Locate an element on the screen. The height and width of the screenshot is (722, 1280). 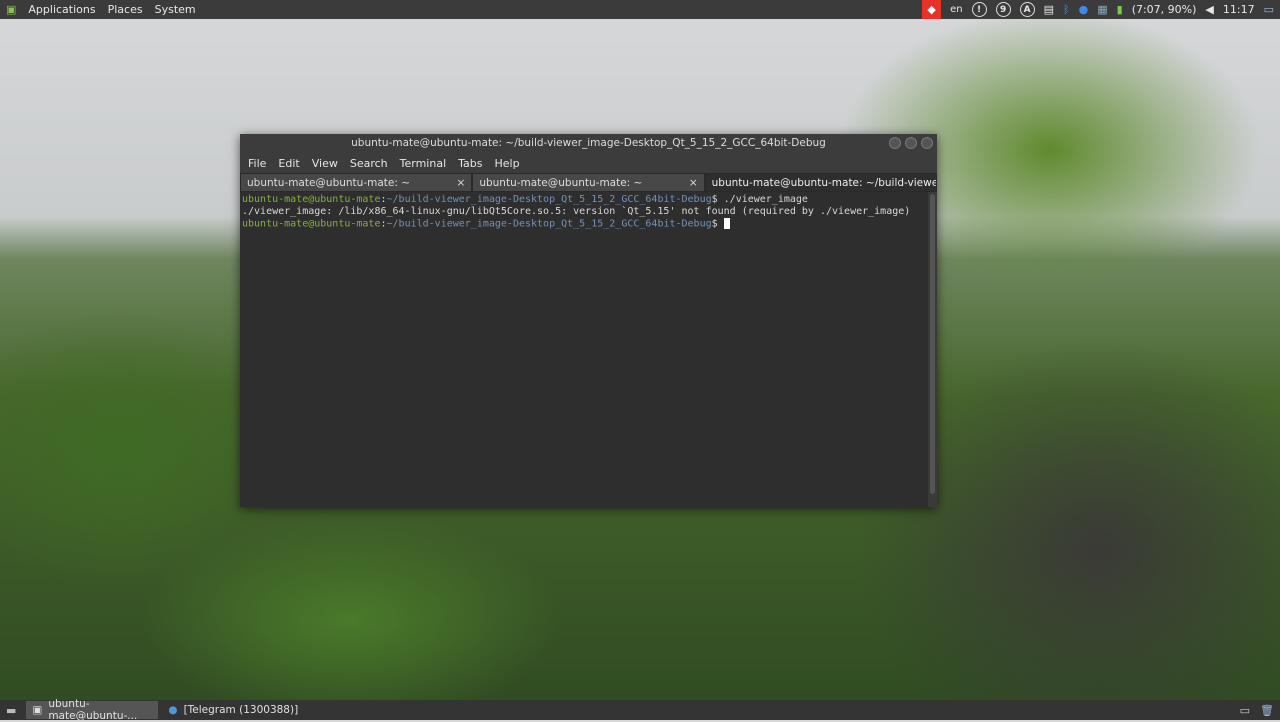
anydesk-icon: ◆ is located at coordinates (932, 9).